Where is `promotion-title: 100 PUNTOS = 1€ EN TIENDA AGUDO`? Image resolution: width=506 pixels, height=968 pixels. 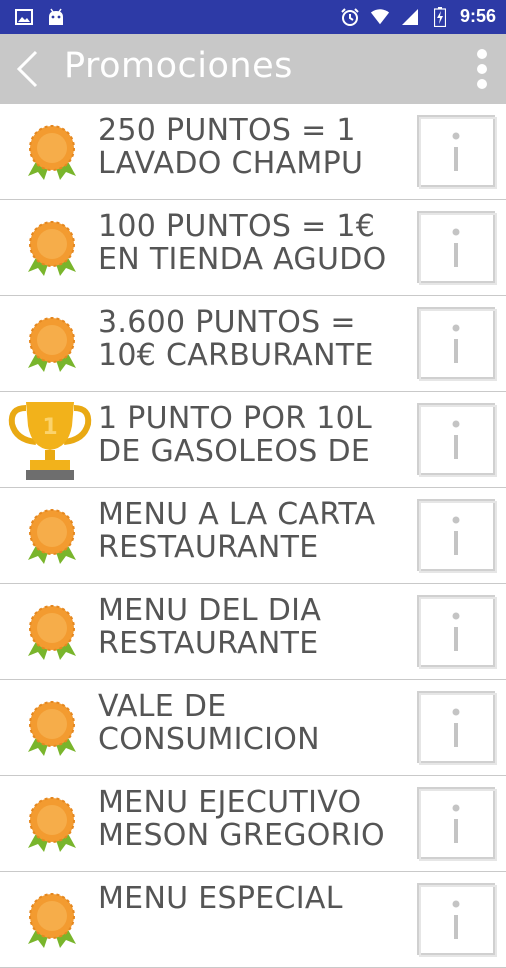
promotion-title: 100 PUNTOS = 1€ EN TIENDA AGUDO is located at coordinates (242, 243).